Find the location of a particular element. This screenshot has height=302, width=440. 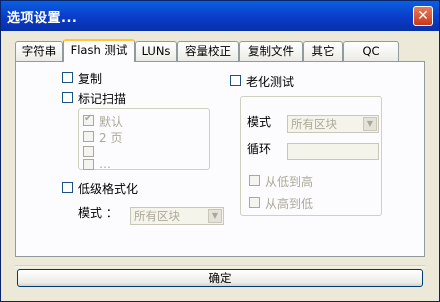

mark-scan-label: 标记扫描 is located at coordinates (102, 99).